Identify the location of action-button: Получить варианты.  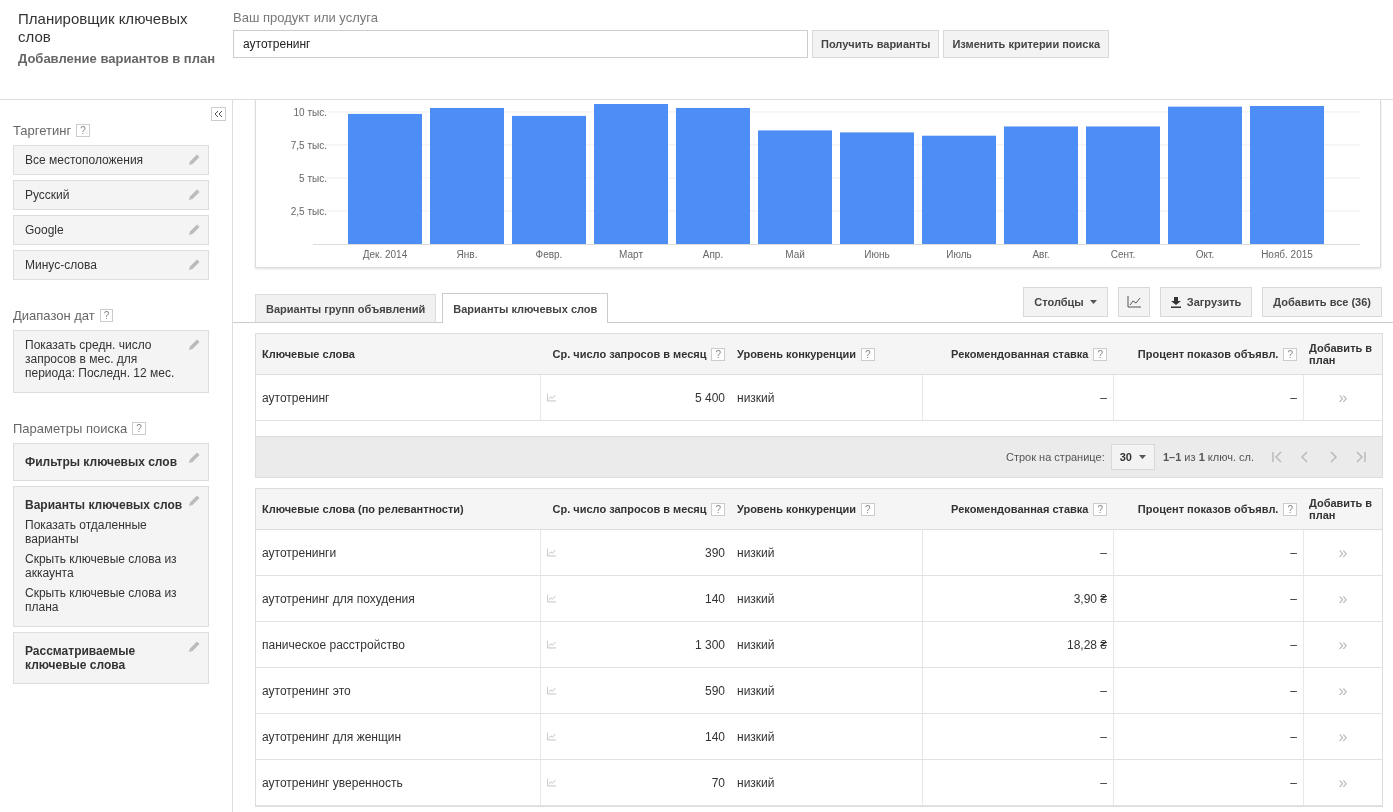
(876, 44).